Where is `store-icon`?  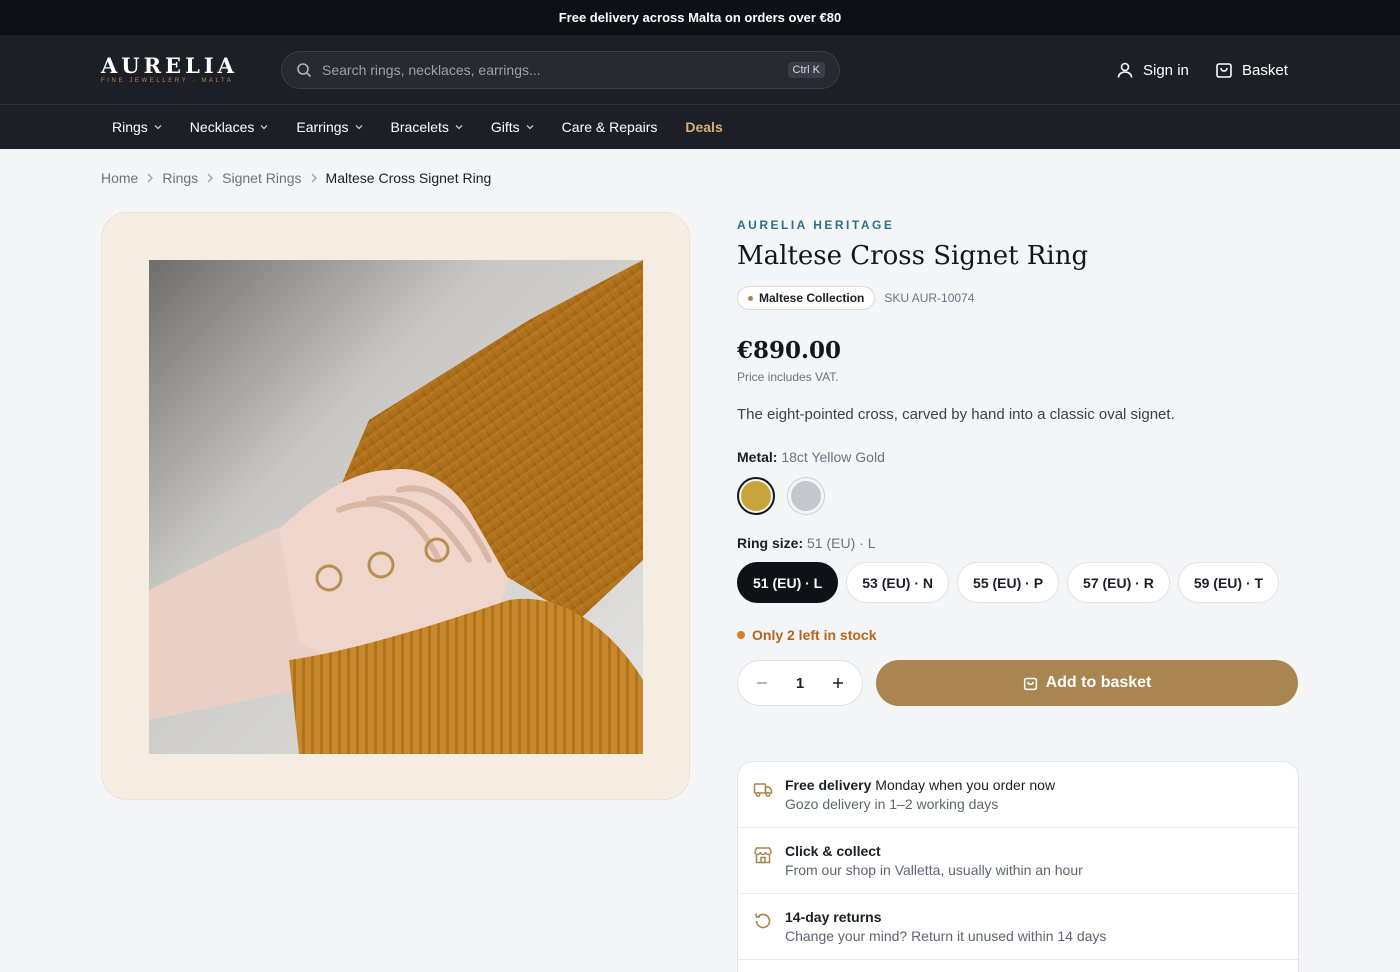 store-icon is located at coordinates (763, 855).